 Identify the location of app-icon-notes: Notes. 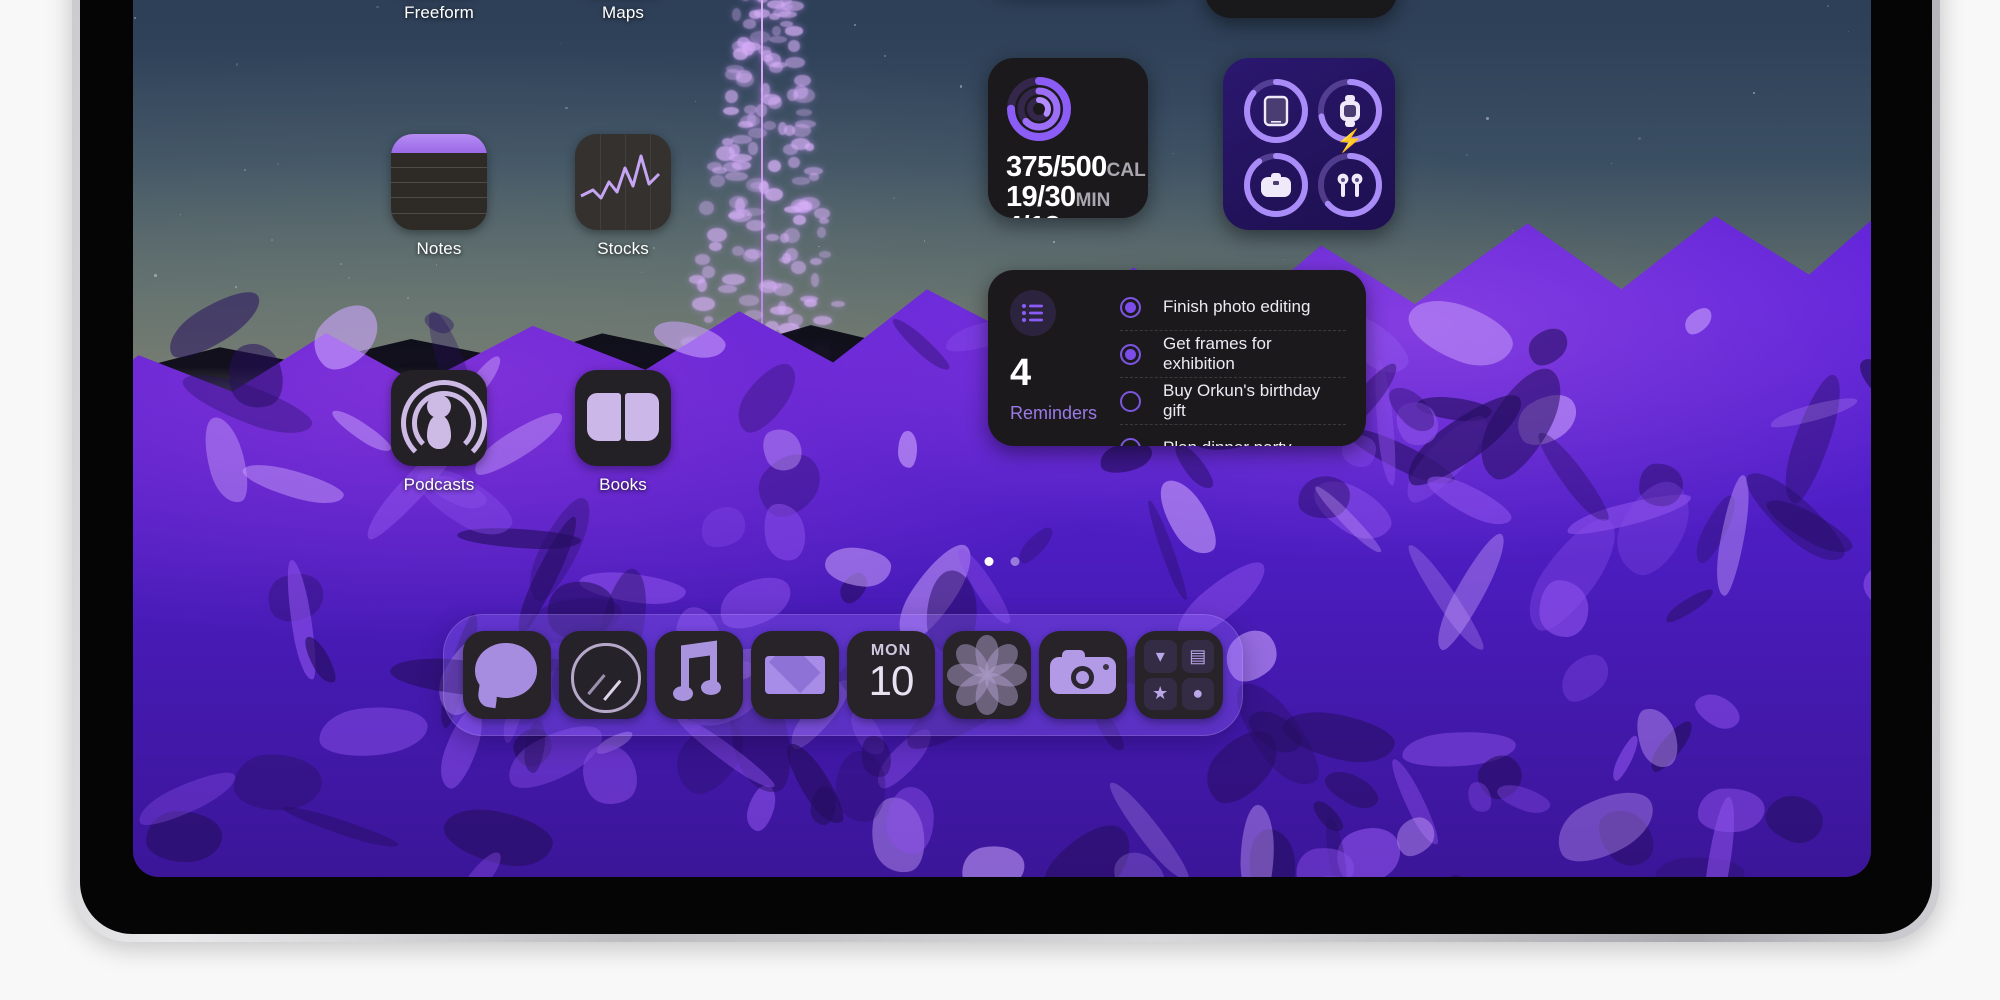
(439, 196).